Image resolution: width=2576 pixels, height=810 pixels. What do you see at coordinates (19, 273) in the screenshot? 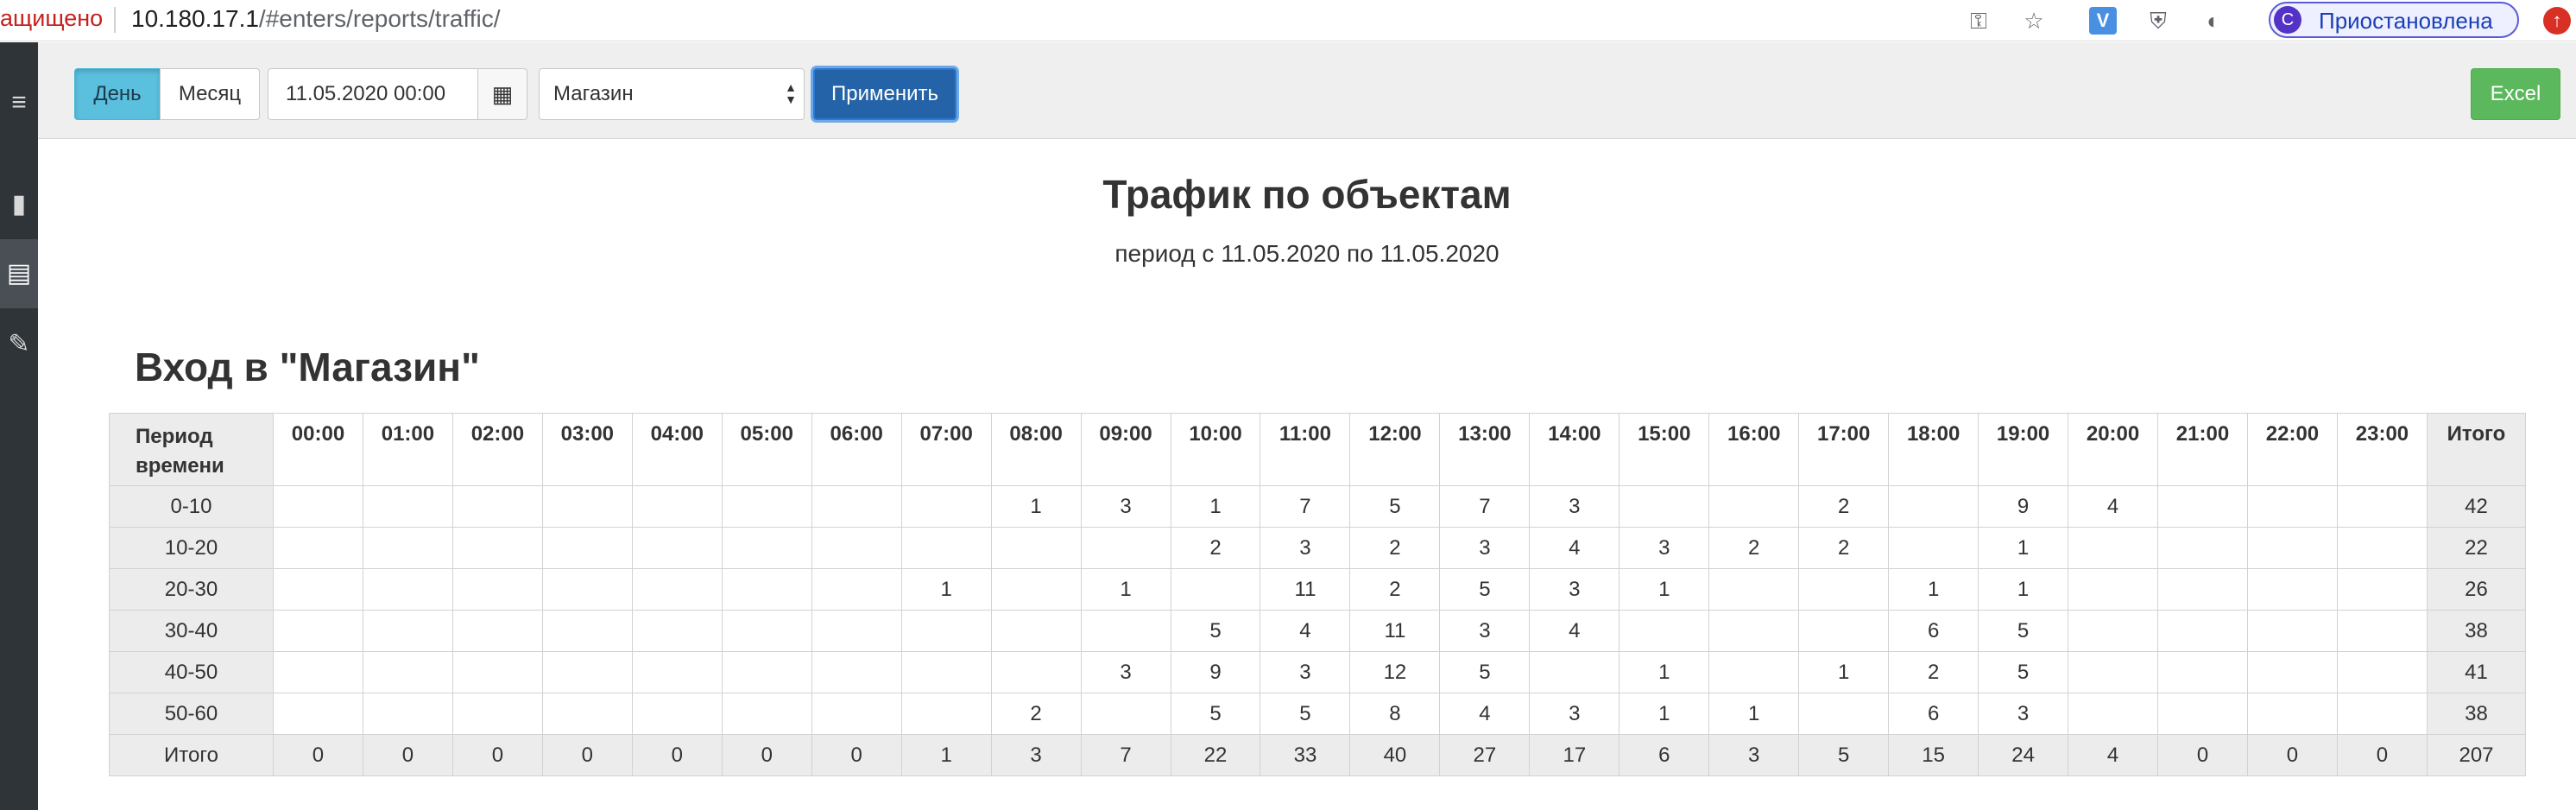
I see `report-icon: ▤` at bounding box center [19, 273].